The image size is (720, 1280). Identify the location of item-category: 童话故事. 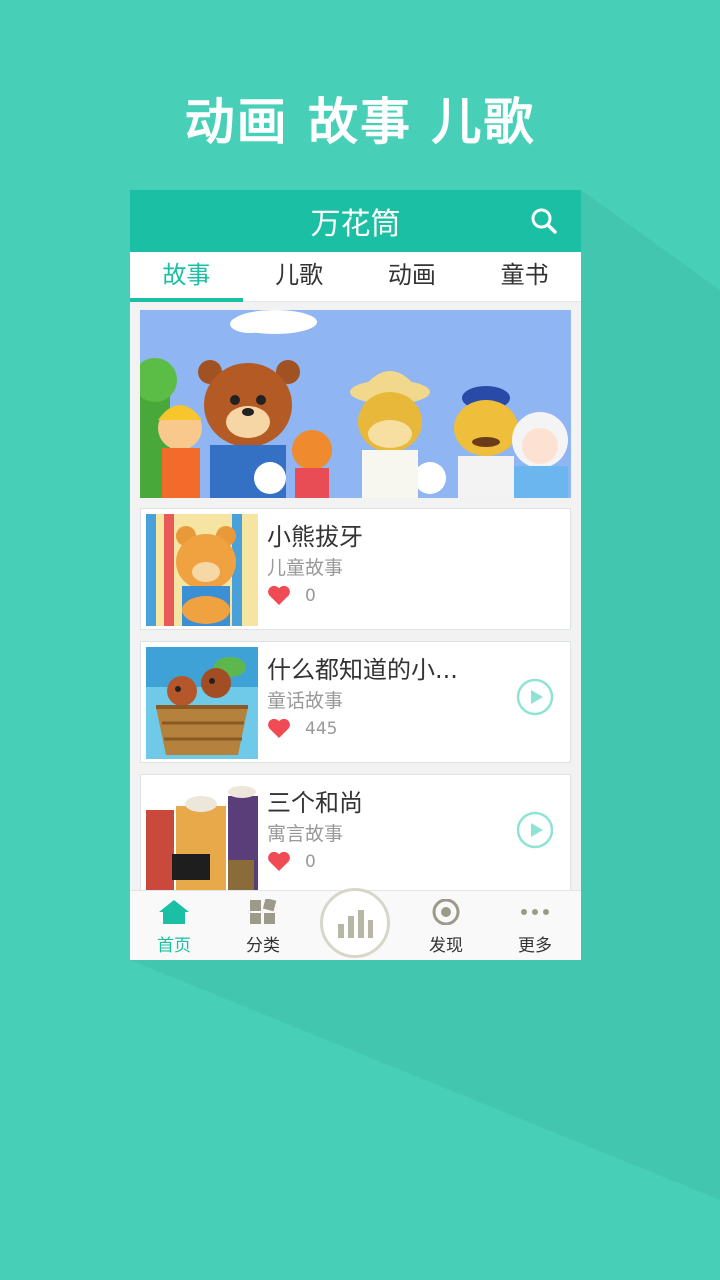
(305, 701).